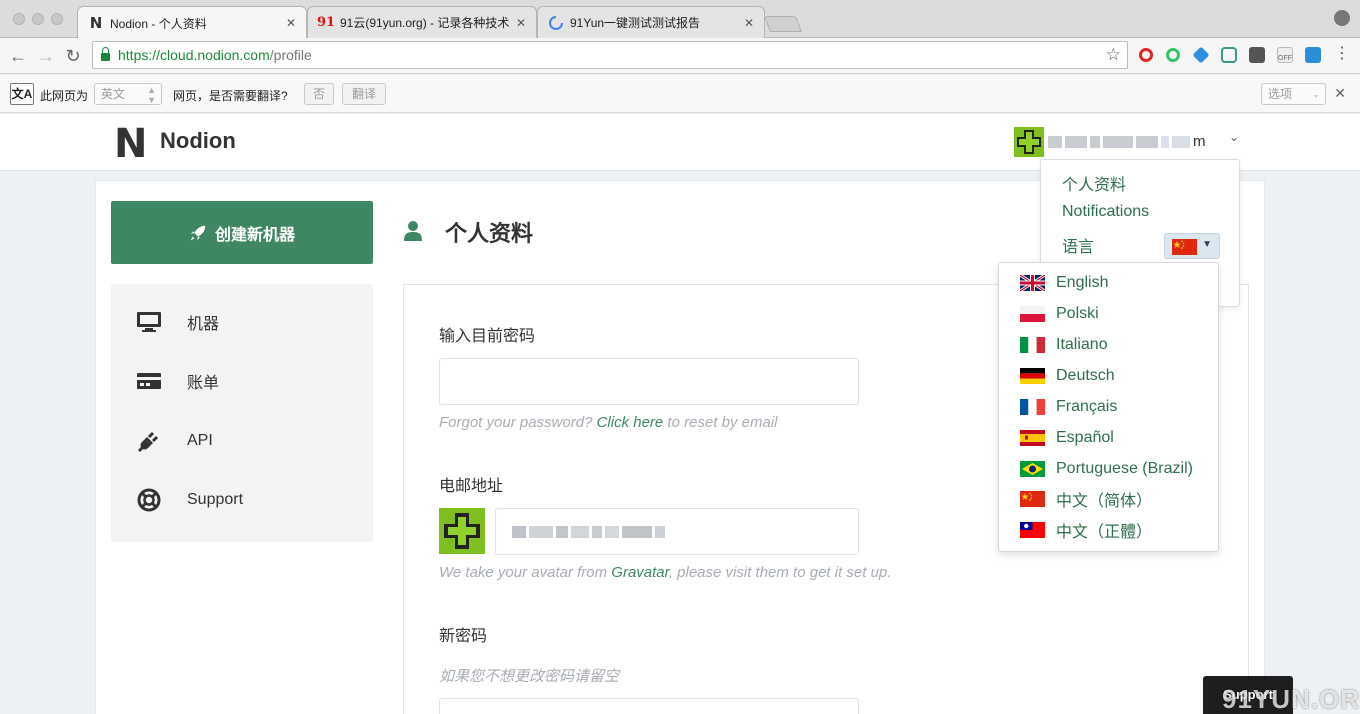 The height and width of the screenshot is (714, 1360). I want to click on window-close-dot, so click(19, 19).